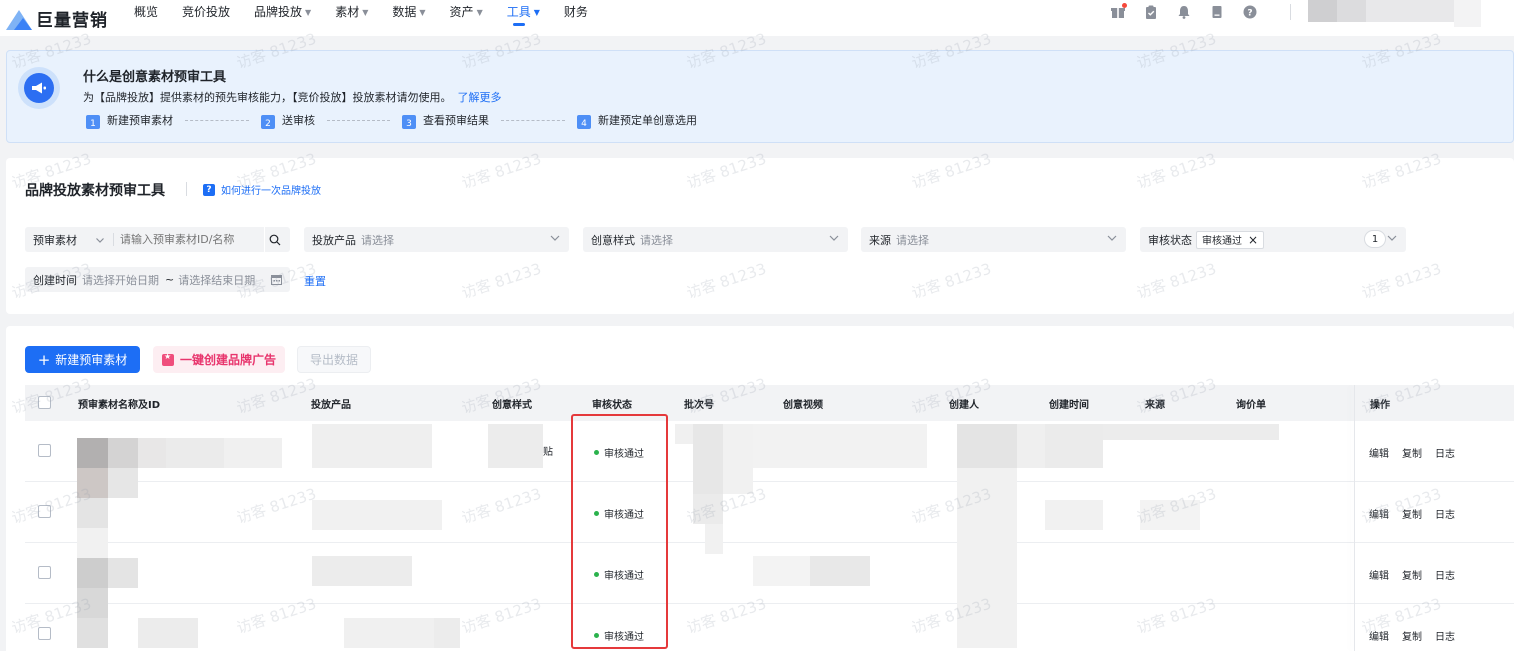 This screenshot has width=1514, height=651. Describe the element at coordinates (146, 12) in the screenshot. I see `nav-item-label: 概览` at that location.